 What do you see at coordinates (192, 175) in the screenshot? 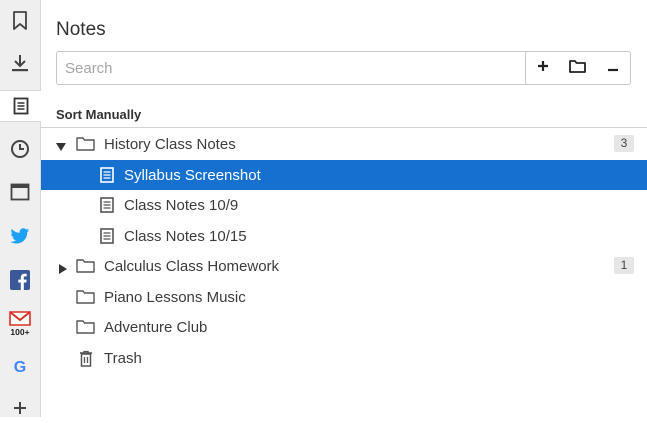
I see `tree-item-label: Syllabus Screenshot` at bounding box center [192, 175].